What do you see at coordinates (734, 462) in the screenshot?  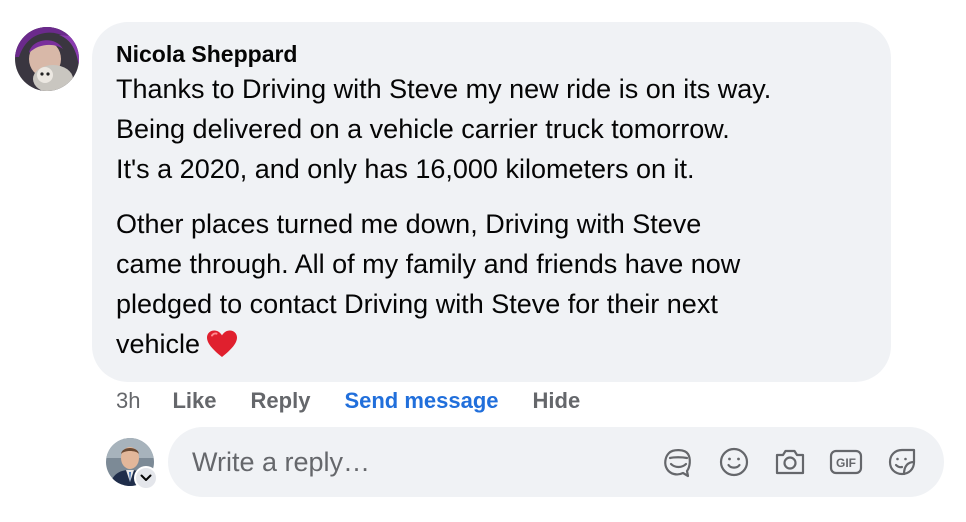 I see `emoji-icon` at bounding box center [734, 462].